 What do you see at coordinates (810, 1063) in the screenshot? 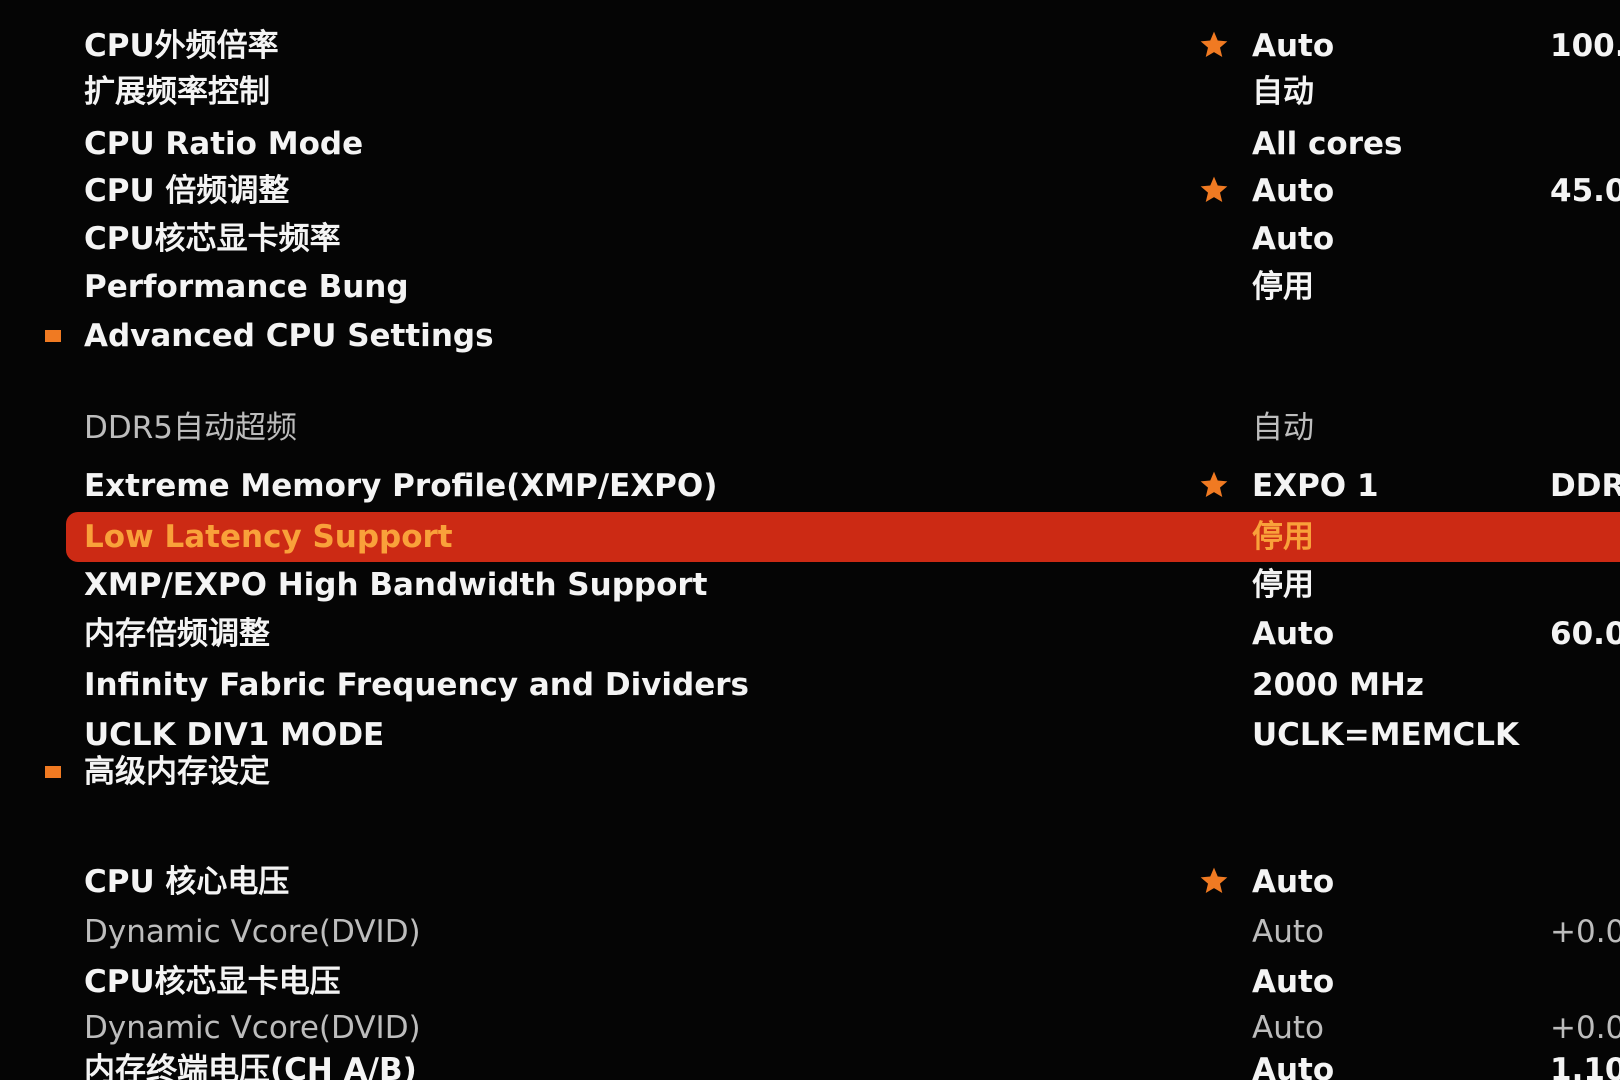
I see `setting-row-memory-term-voltage: 内存终端电压(CH A/B) Auto 1.10` at bounding box center [810, 1063].